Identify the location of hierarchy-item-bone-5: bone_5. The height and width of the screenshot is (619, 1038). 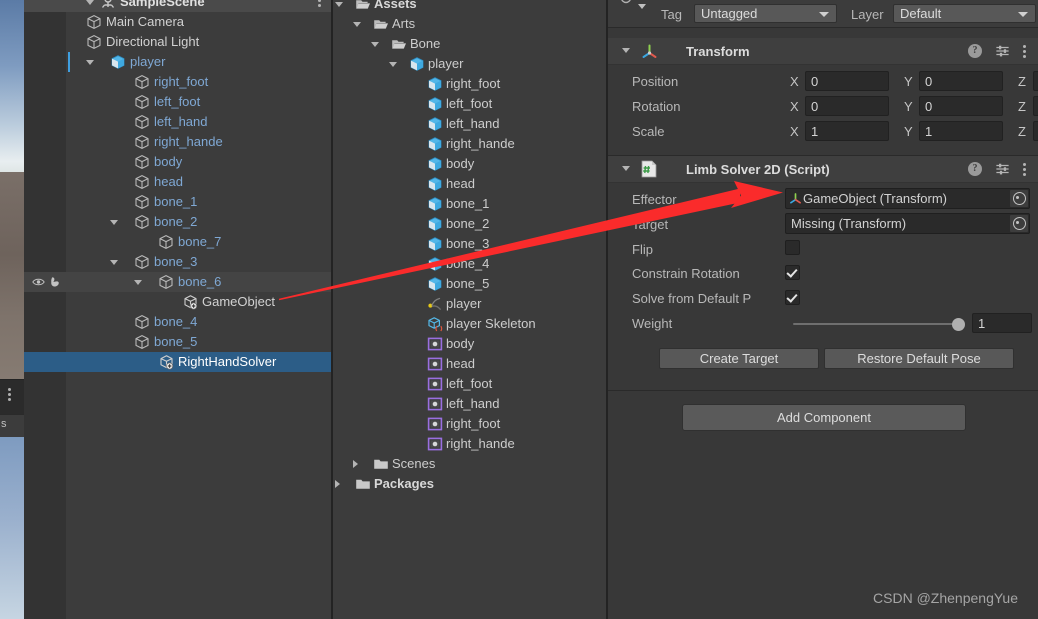
(178, 342).